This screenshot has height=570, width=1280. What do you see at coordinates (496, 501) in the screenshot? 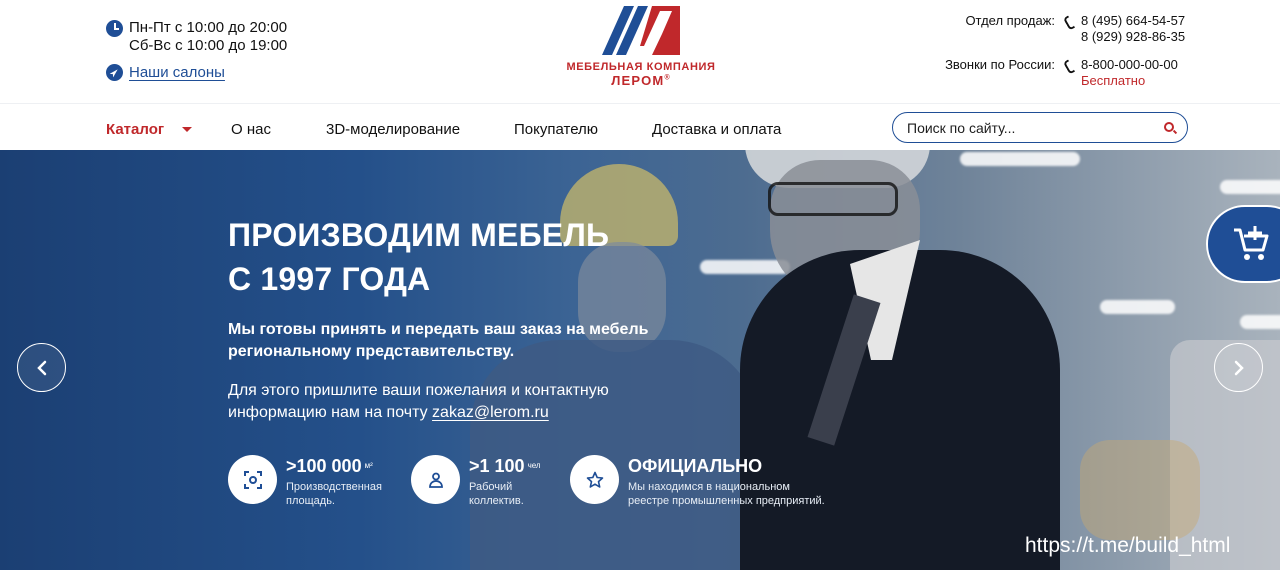
I see `stat-staff-desc-2: коллектив.` at bounding box center [496, 501].